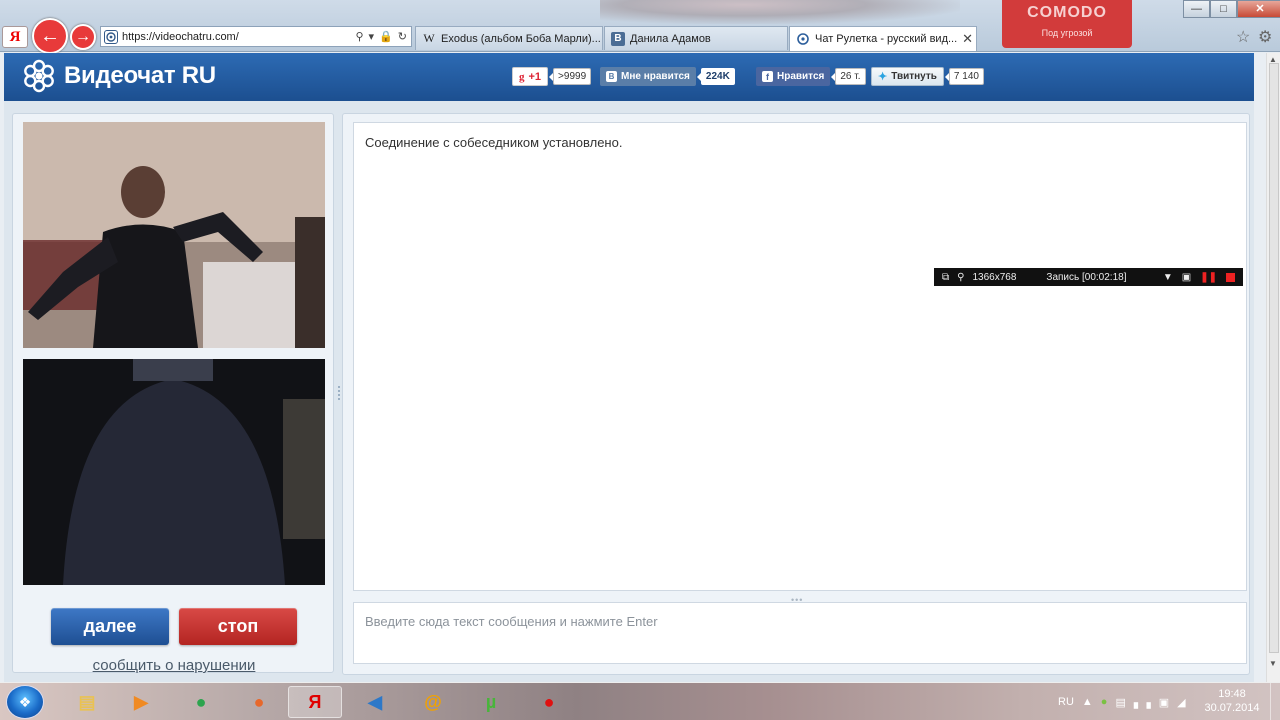  I want to click on firefox-app: ●, so click(259, 702).